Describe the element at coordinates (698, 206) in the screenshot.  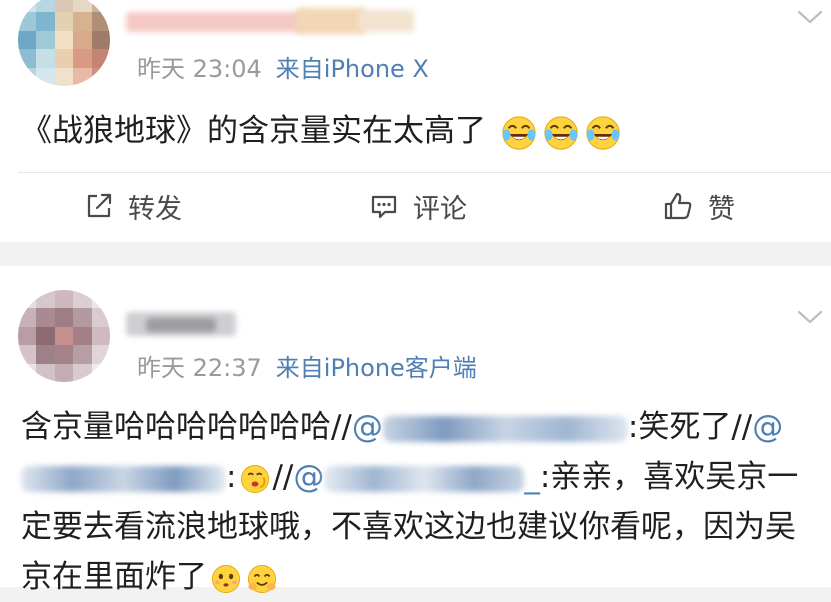
I see `like-button: 赞` at that location.